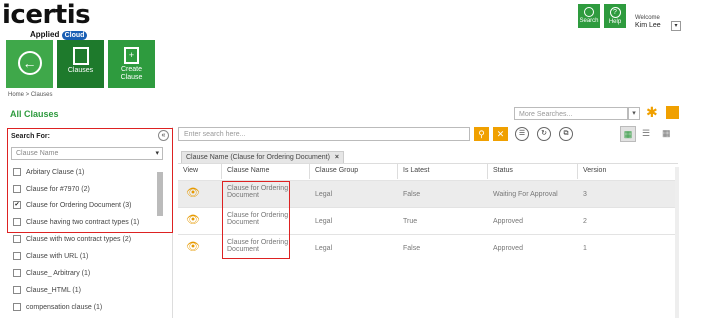 The image size is (701, 318). I want to click on col-clause-name: Clause Name, so click(248, 170).